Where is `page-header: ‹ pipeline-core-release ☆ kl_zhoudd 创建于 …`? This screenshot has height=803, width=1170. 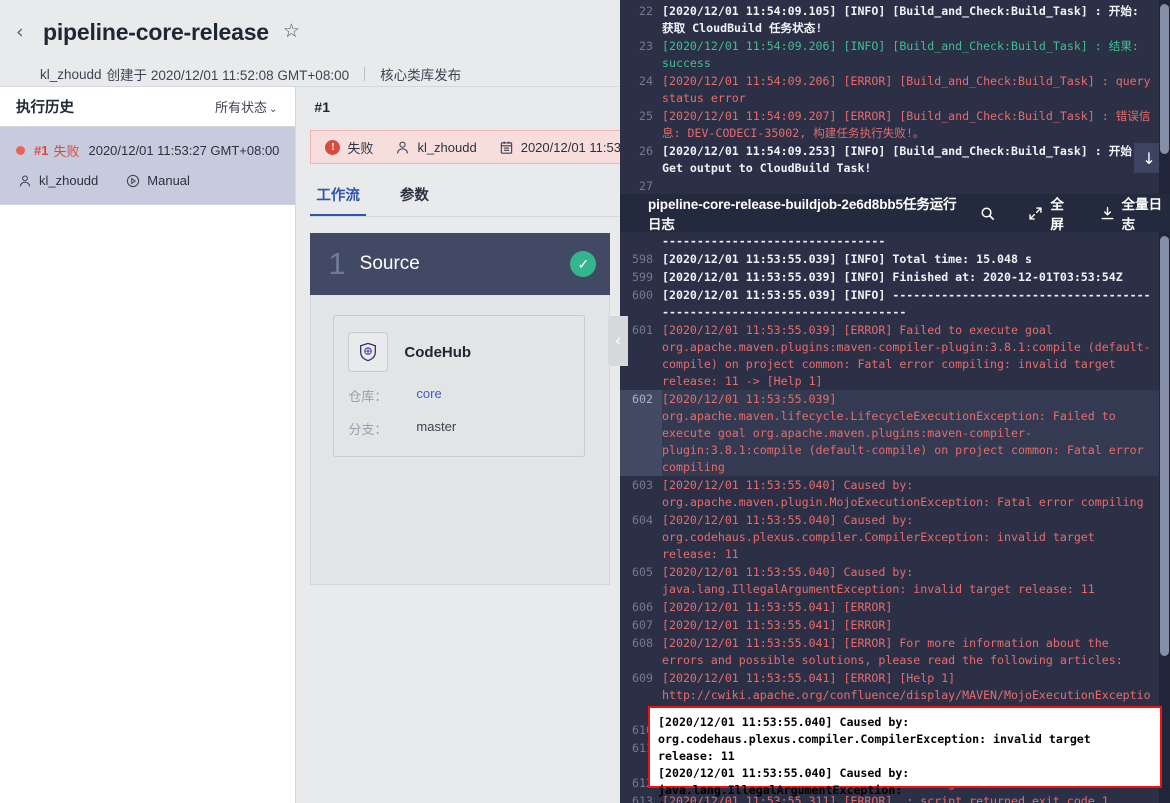
page-header: ‹ pipeline-core-release ☆ kl_zhoudd 创建于 … is located at coordinates (310, 43).